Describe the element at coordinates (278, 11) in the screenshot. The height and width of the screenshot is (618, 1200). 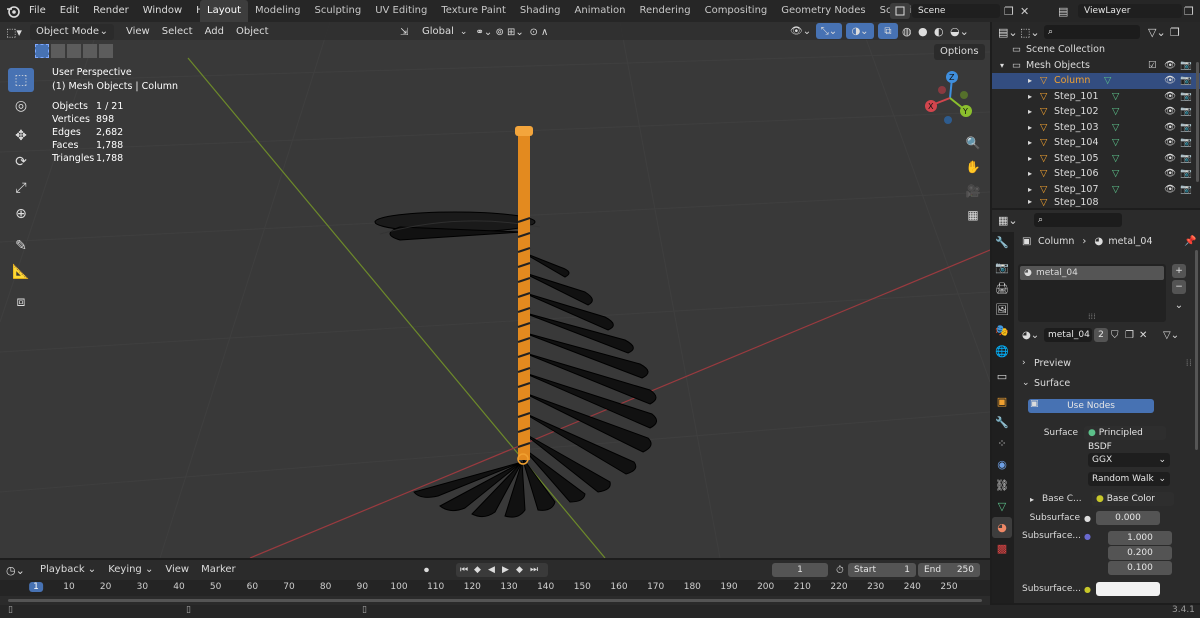
I see `tab-modeling: Modeling` at that location.